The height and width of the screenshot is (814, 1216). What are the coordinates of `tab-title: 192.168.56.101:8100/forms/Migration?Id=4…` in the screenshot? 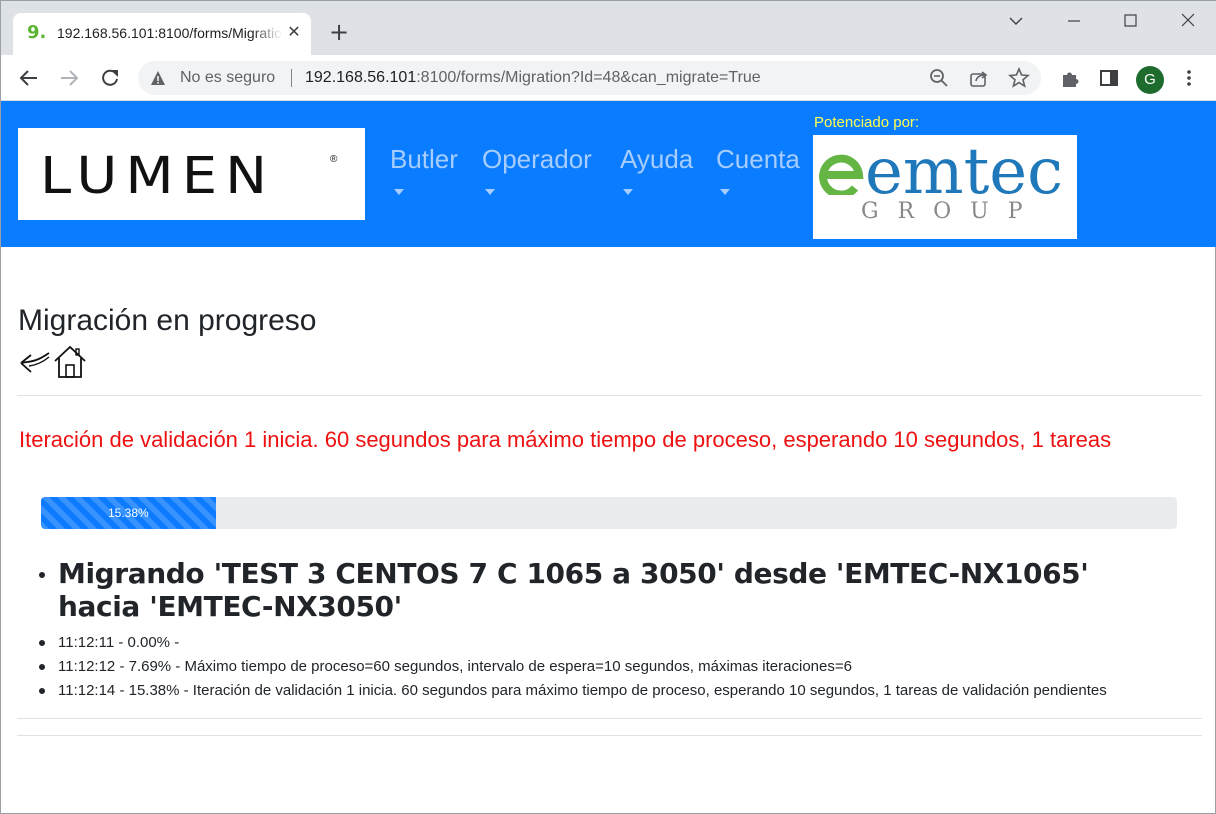 It's located at (169, 33).